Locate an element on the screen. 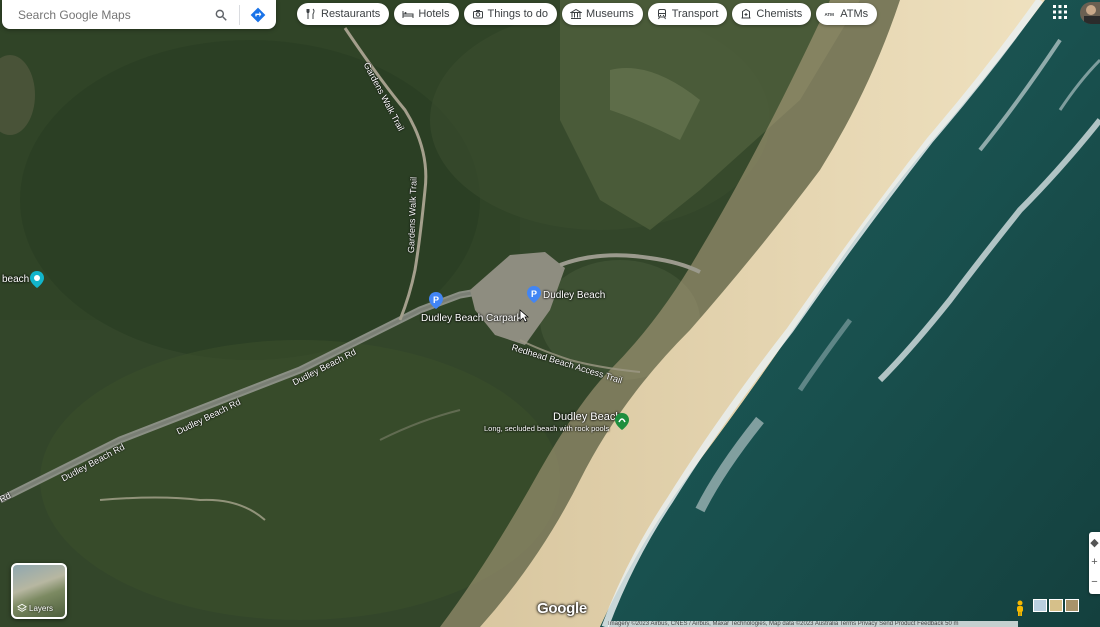 Image resolution: width=1100 pixels, height=627 pixels. chip-label: Chemists is located at coordinates (779, 14).